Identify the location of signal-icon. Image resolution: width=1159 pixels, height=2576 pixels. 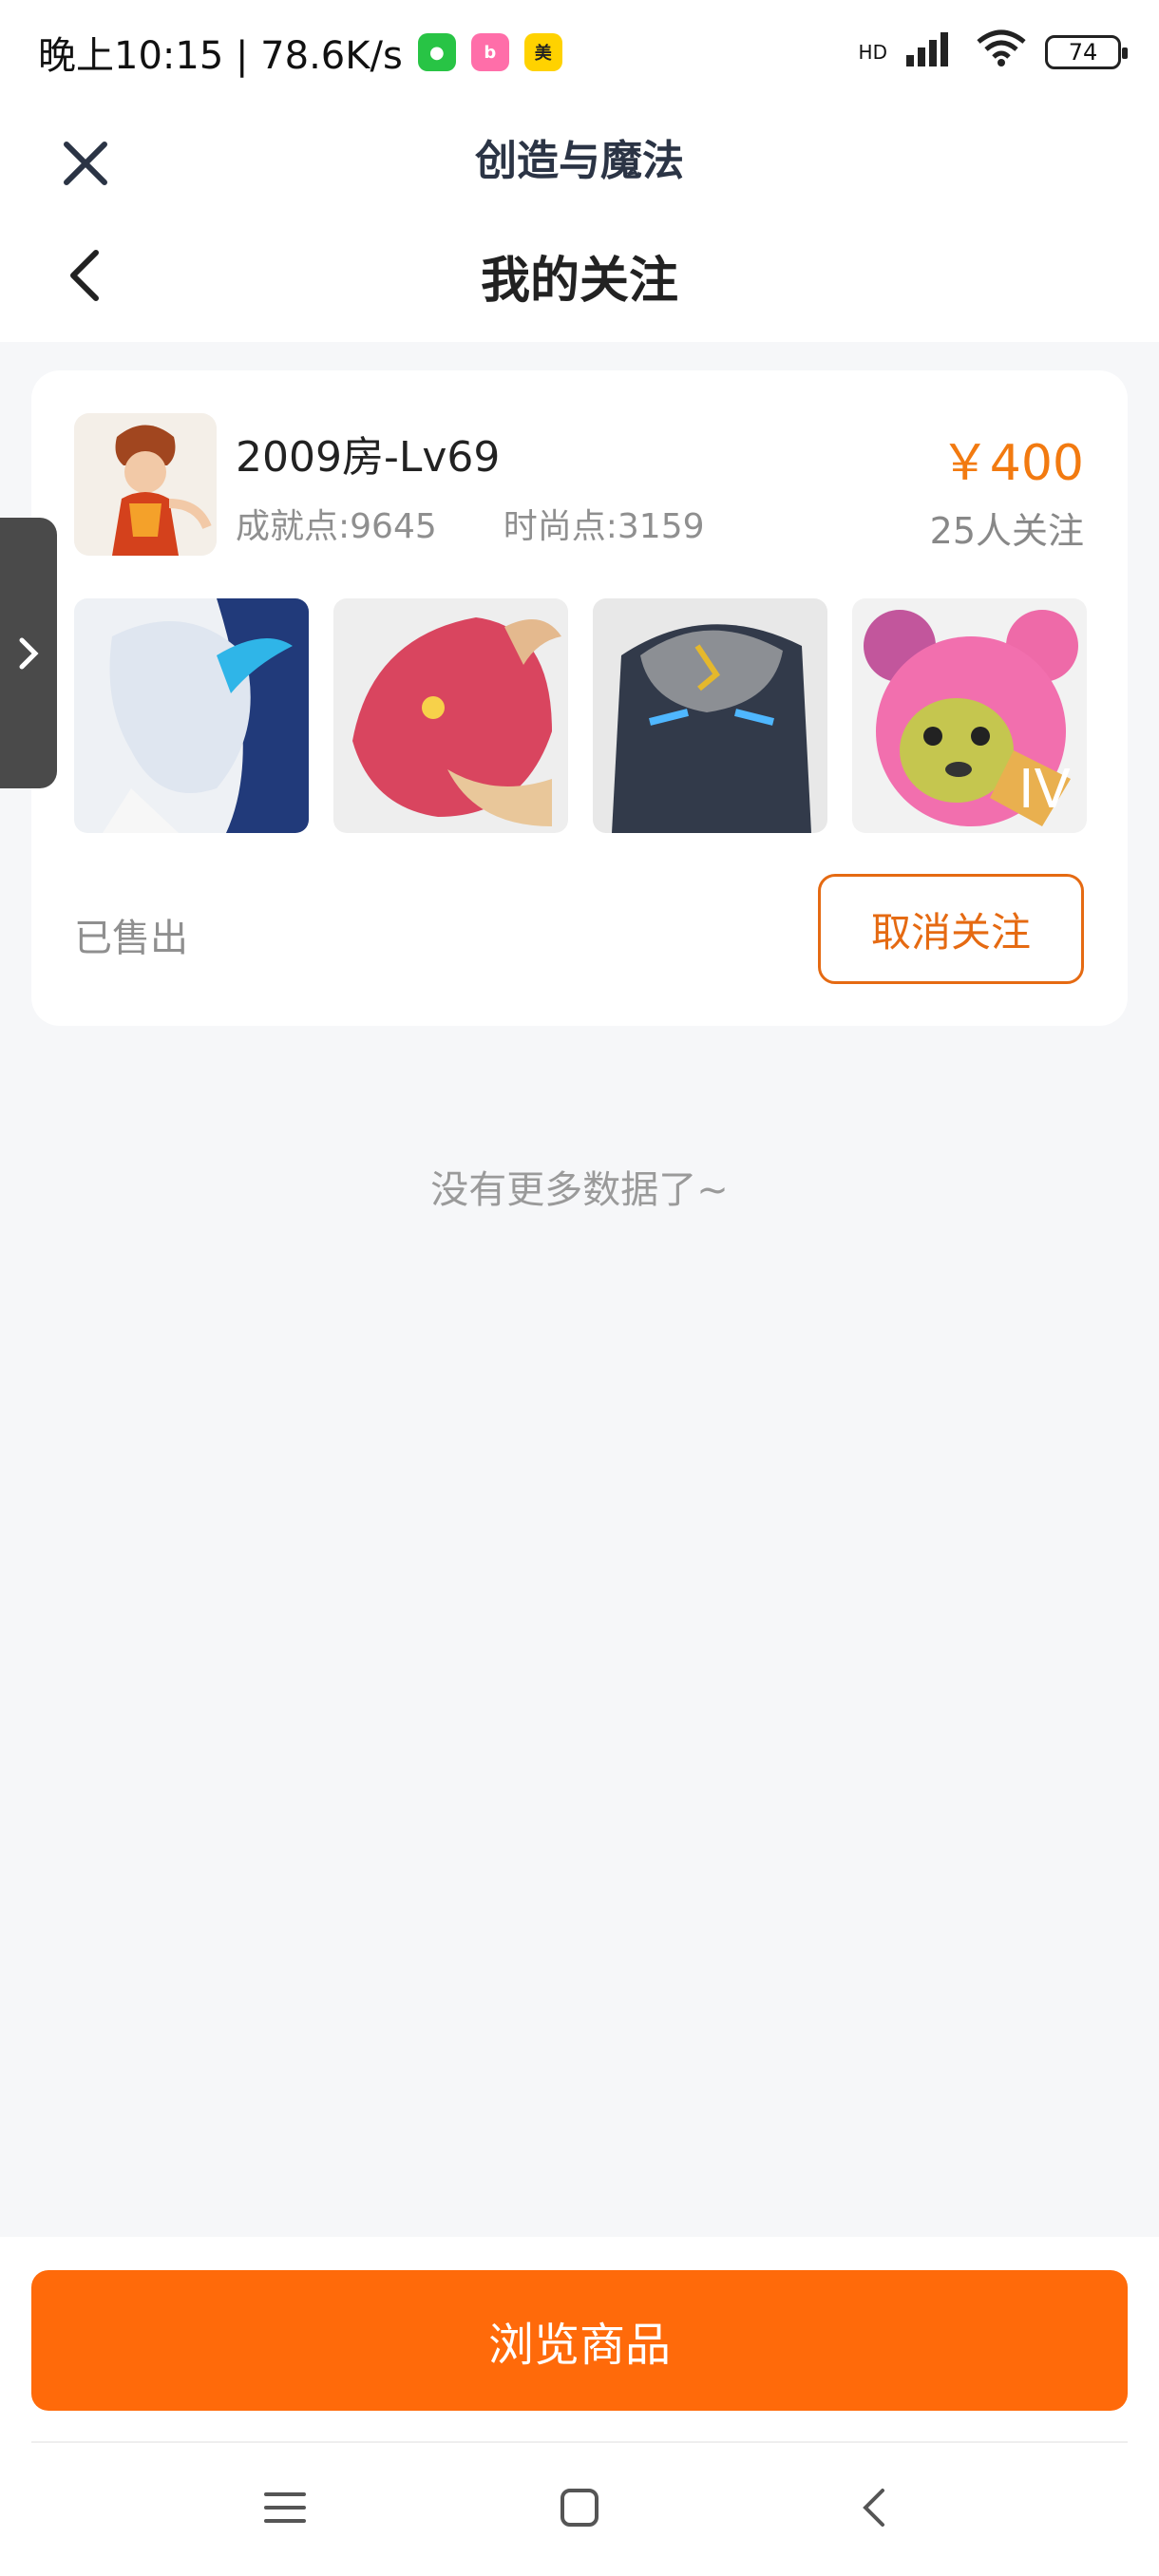
(931, 52).